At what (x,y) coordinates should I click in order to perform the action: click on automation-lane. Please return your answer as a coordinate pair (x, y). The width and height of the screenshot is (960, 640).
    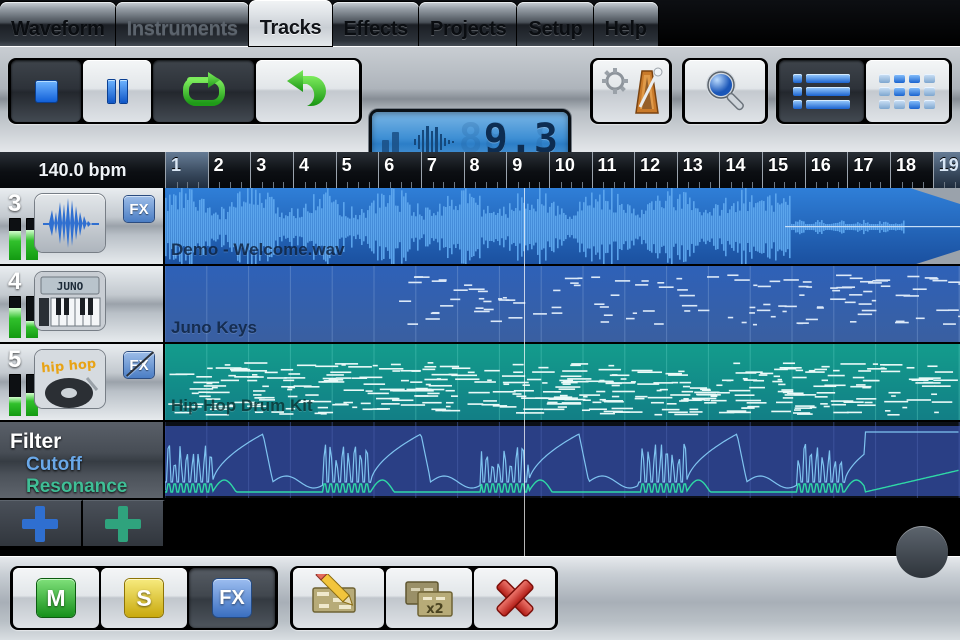
    Looking at the image, I should click on (562, 460).